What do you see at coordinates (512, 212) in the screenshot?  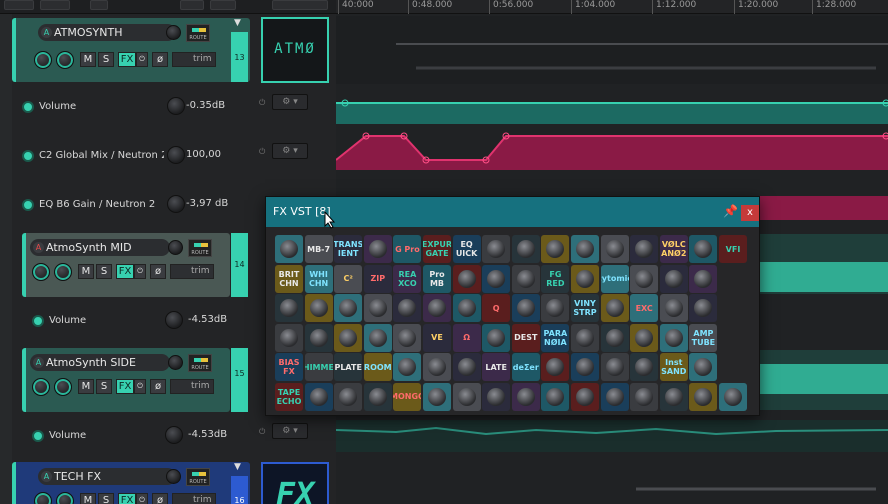 I see `fx-window-titlebar: FX VST [8] 📌 x` at bounding box center [512, 212].